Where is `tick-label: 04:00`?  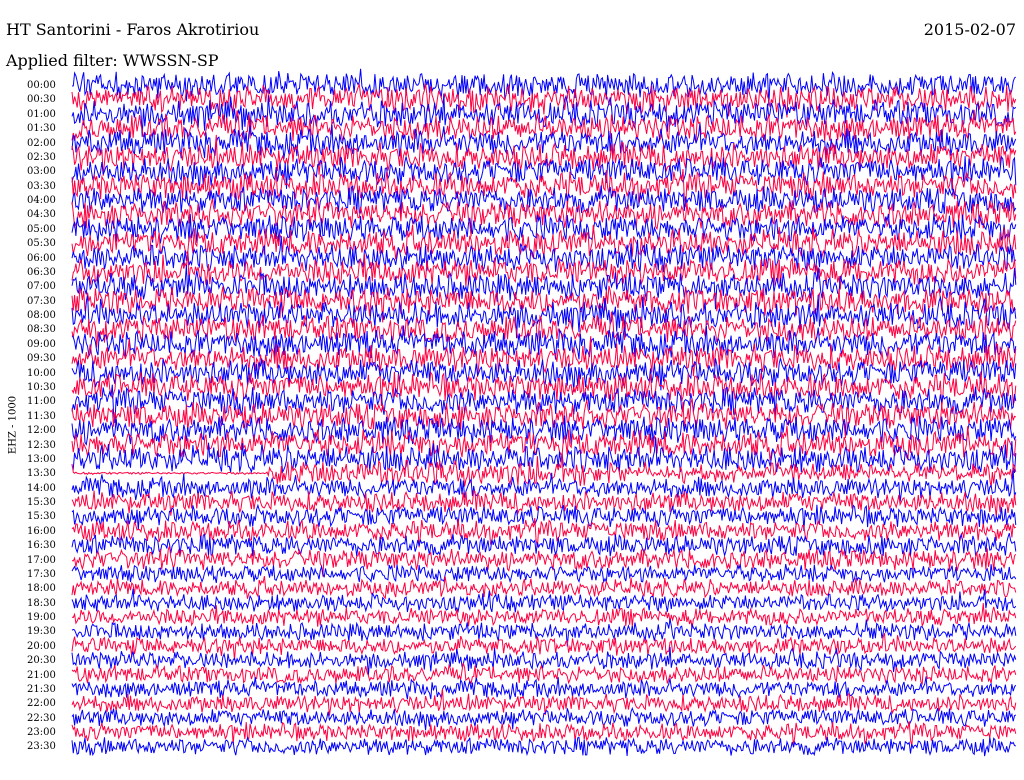
tick-label: 04:00 is located at coordinates (41, 201).